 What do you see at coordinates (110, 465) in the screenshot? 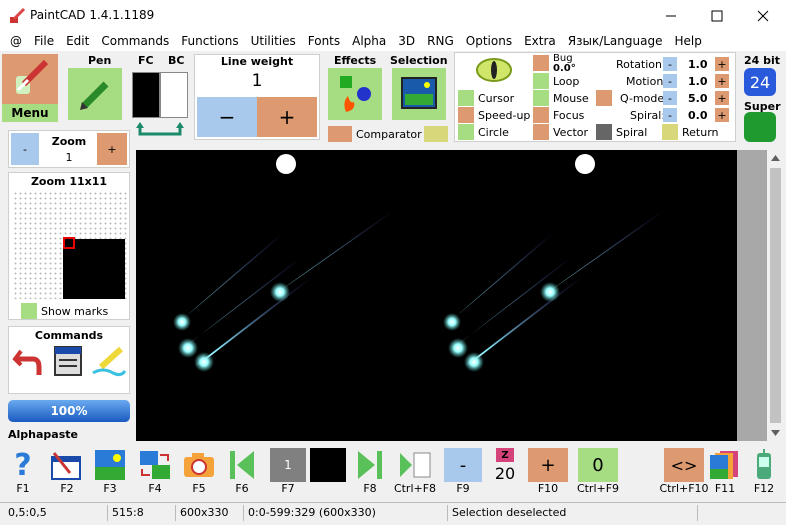
I see `image-icon` at bounding box center [110, 465].